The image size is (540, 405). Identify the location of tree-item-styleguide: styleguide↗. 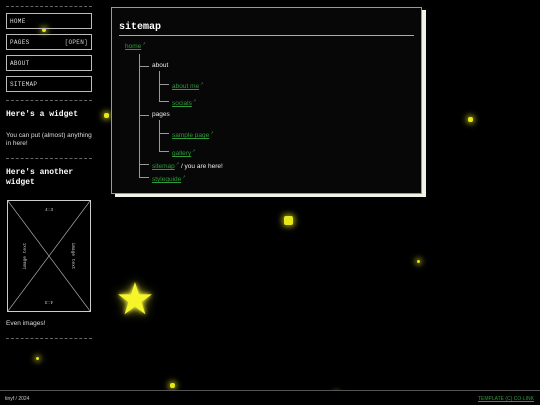
(169, 178).